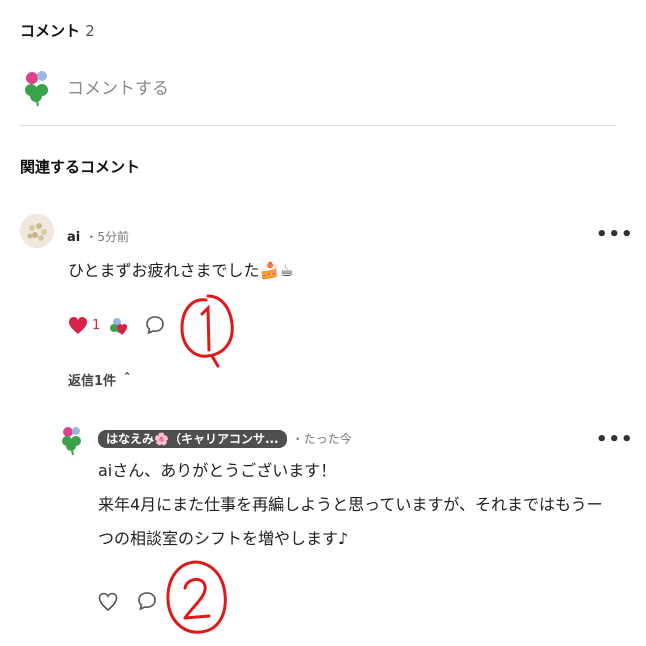  What do you see at coordinates (101, 379) in the screenshot?
I see `replies-toggle: 返信1件 ＾` at bounding box center [101, 379].